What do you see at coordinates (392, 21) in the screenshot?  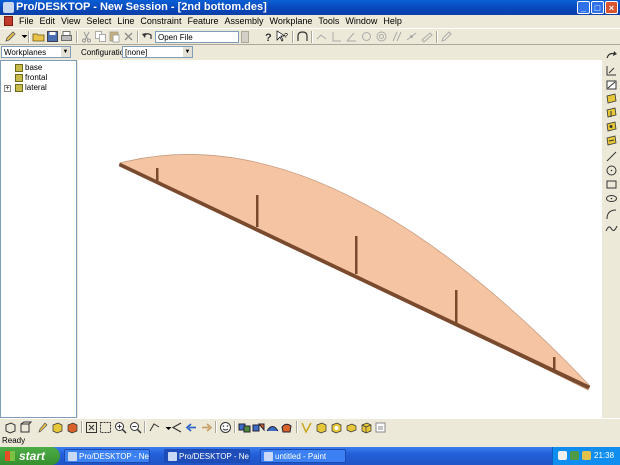 I see `menu-help: Help` at bounding box center [392, 21].